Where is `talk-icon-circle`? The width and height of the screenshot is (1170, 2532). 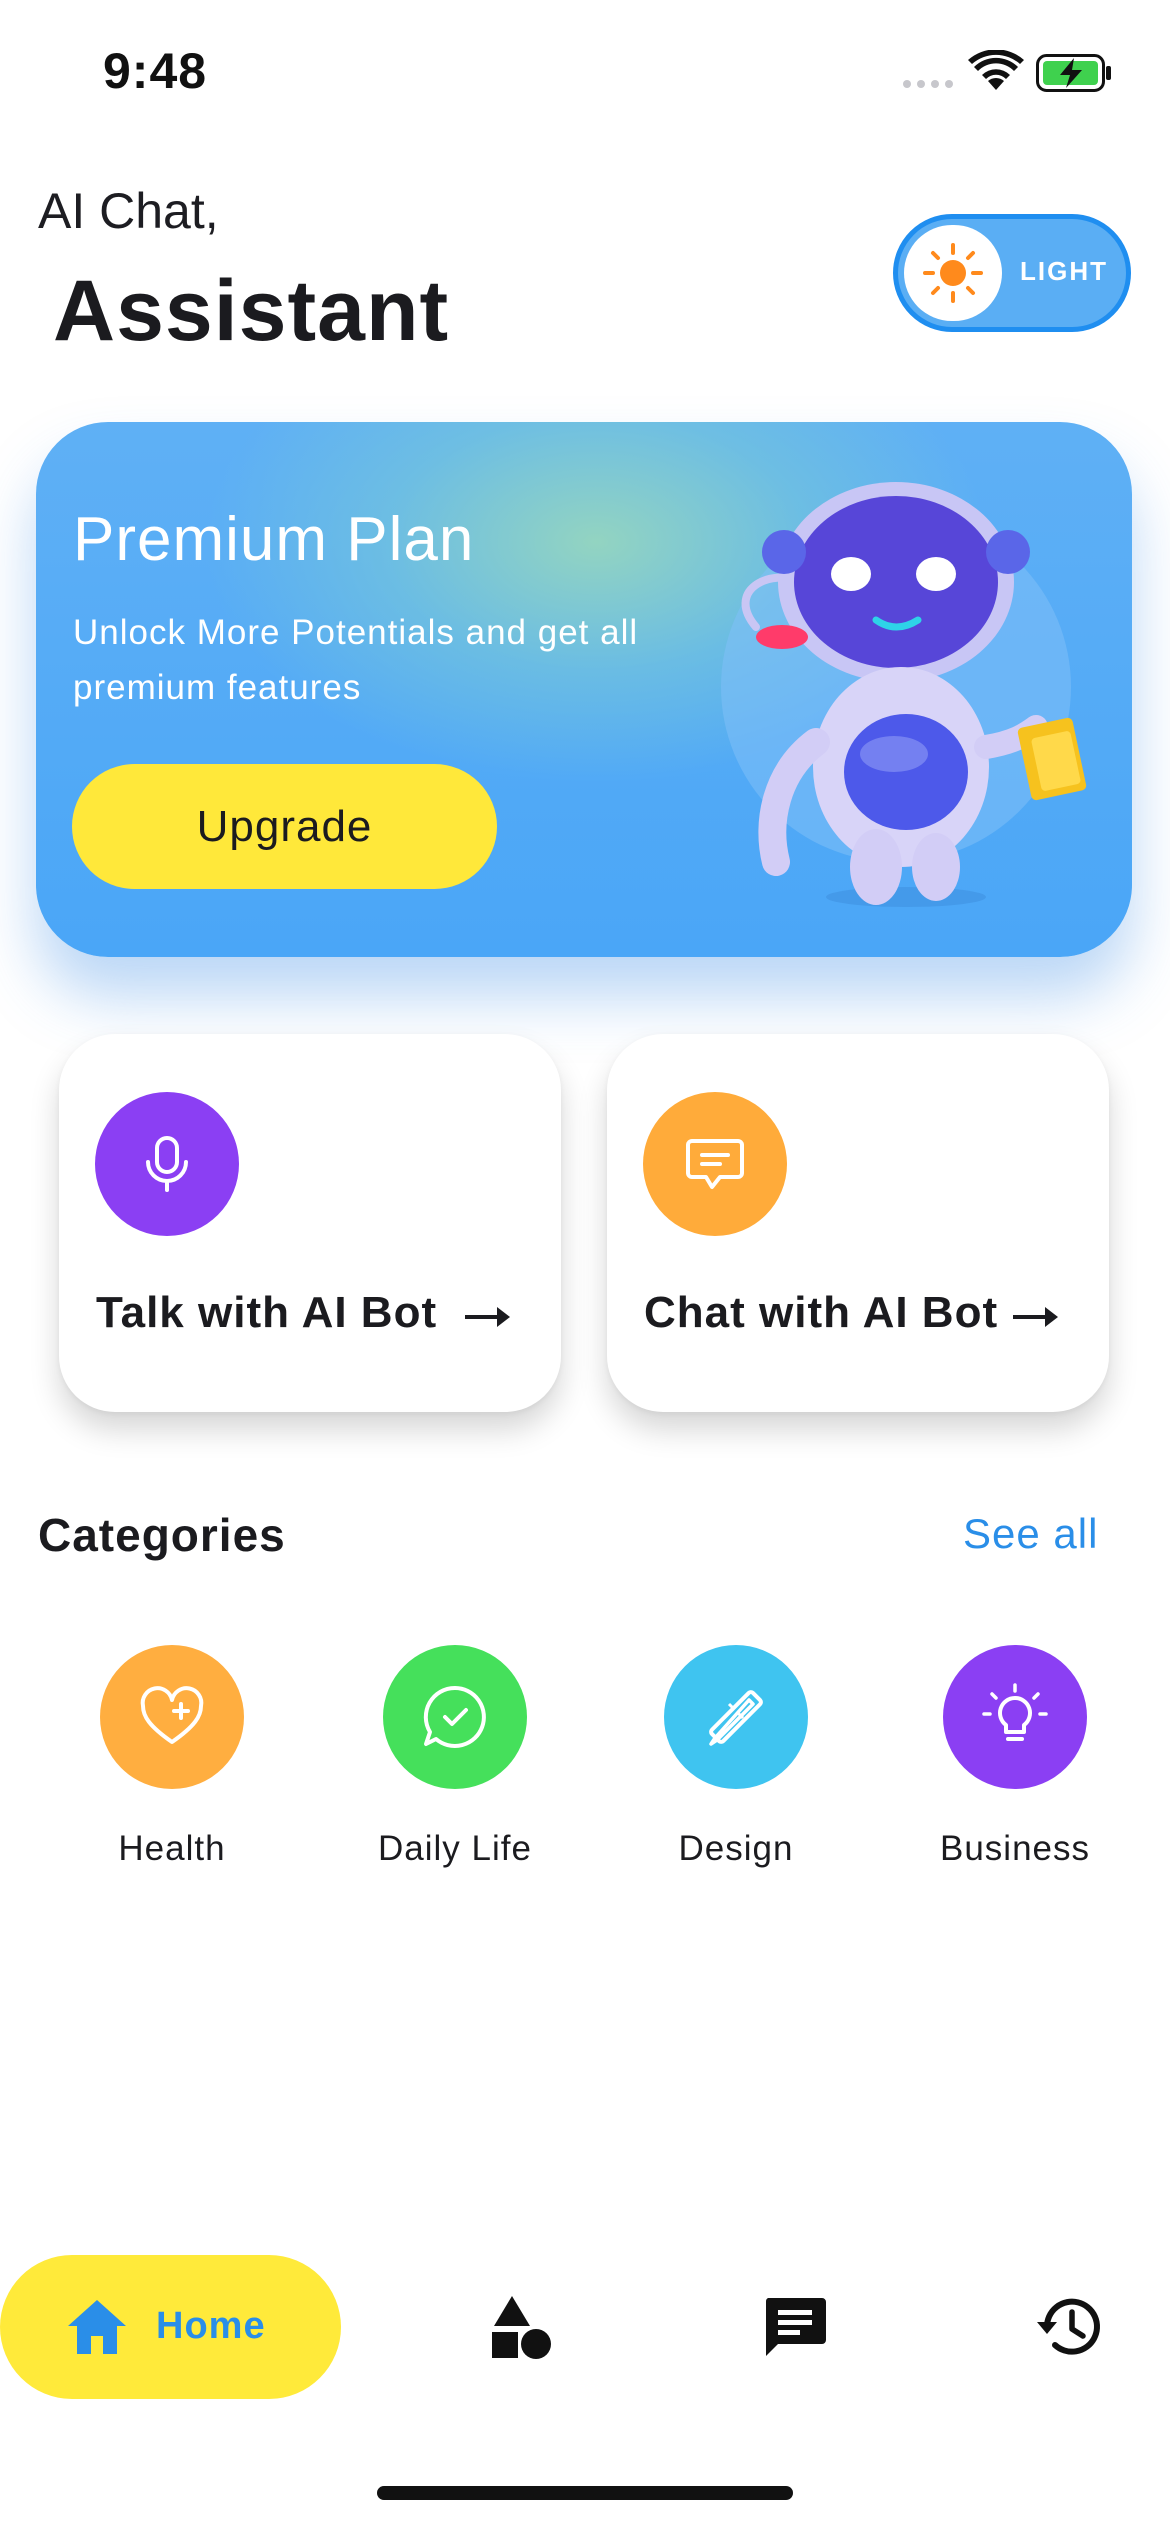
talk-icon-circle is located at coordinates (167, 1164).